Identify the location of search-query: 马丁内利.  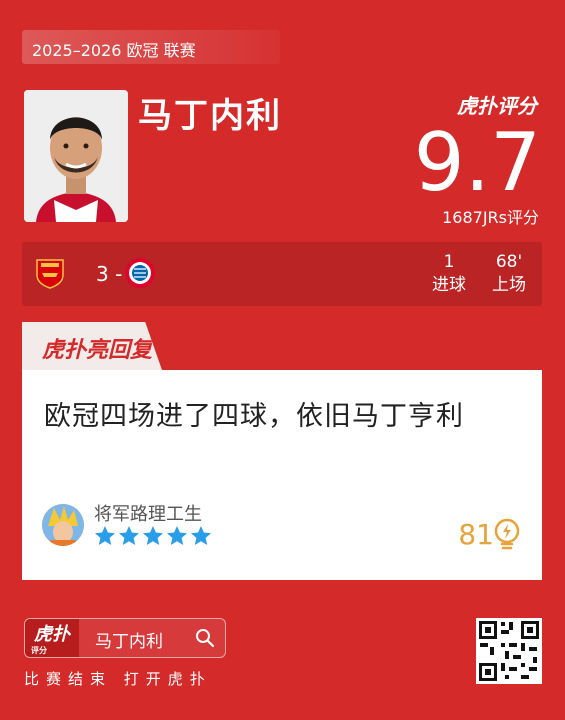
(129, 642).